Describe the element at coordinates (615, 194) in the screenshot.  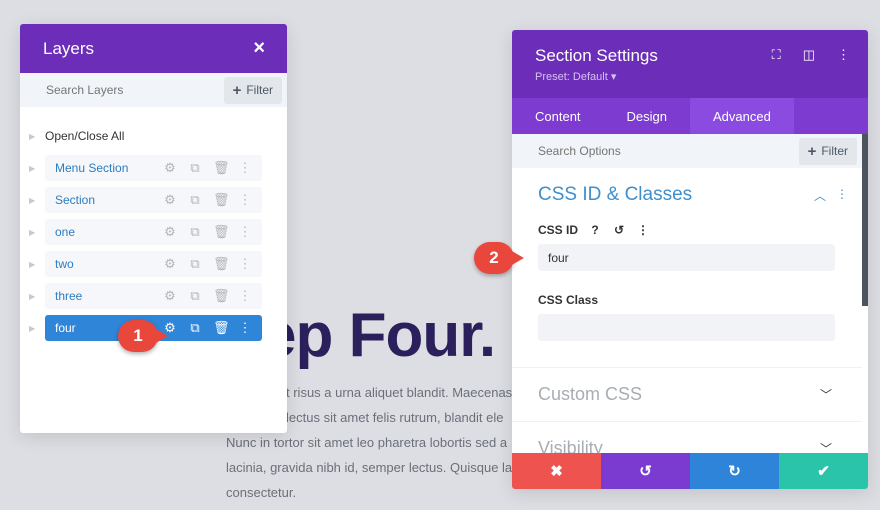
I see `group-title: CSS ID & Classes` at that location.